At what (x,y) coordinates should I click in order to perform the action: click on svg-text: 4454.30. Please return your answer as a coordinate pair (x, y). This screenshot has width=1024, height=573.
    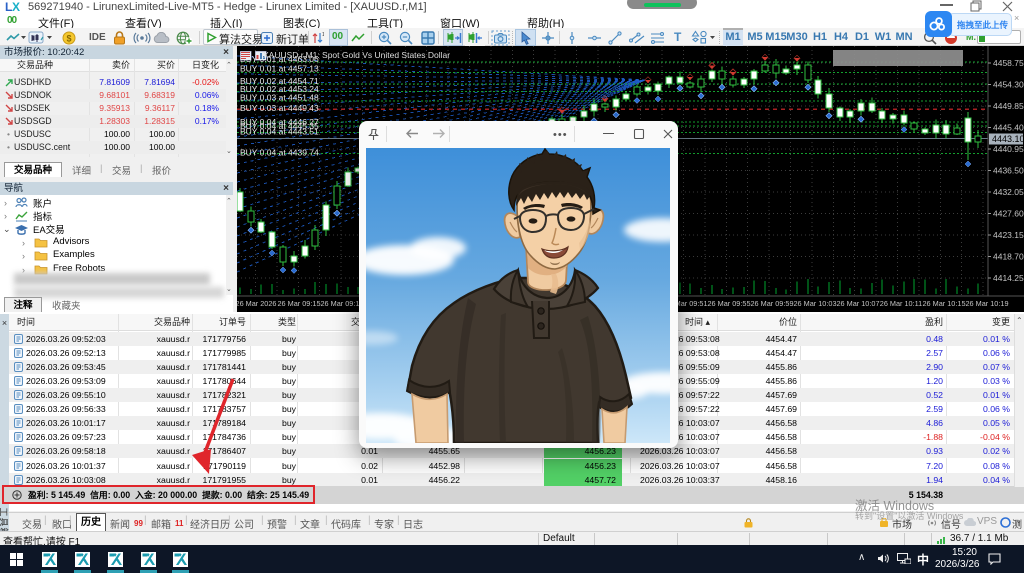
    Looking at the image, I should click on (1008, 85).